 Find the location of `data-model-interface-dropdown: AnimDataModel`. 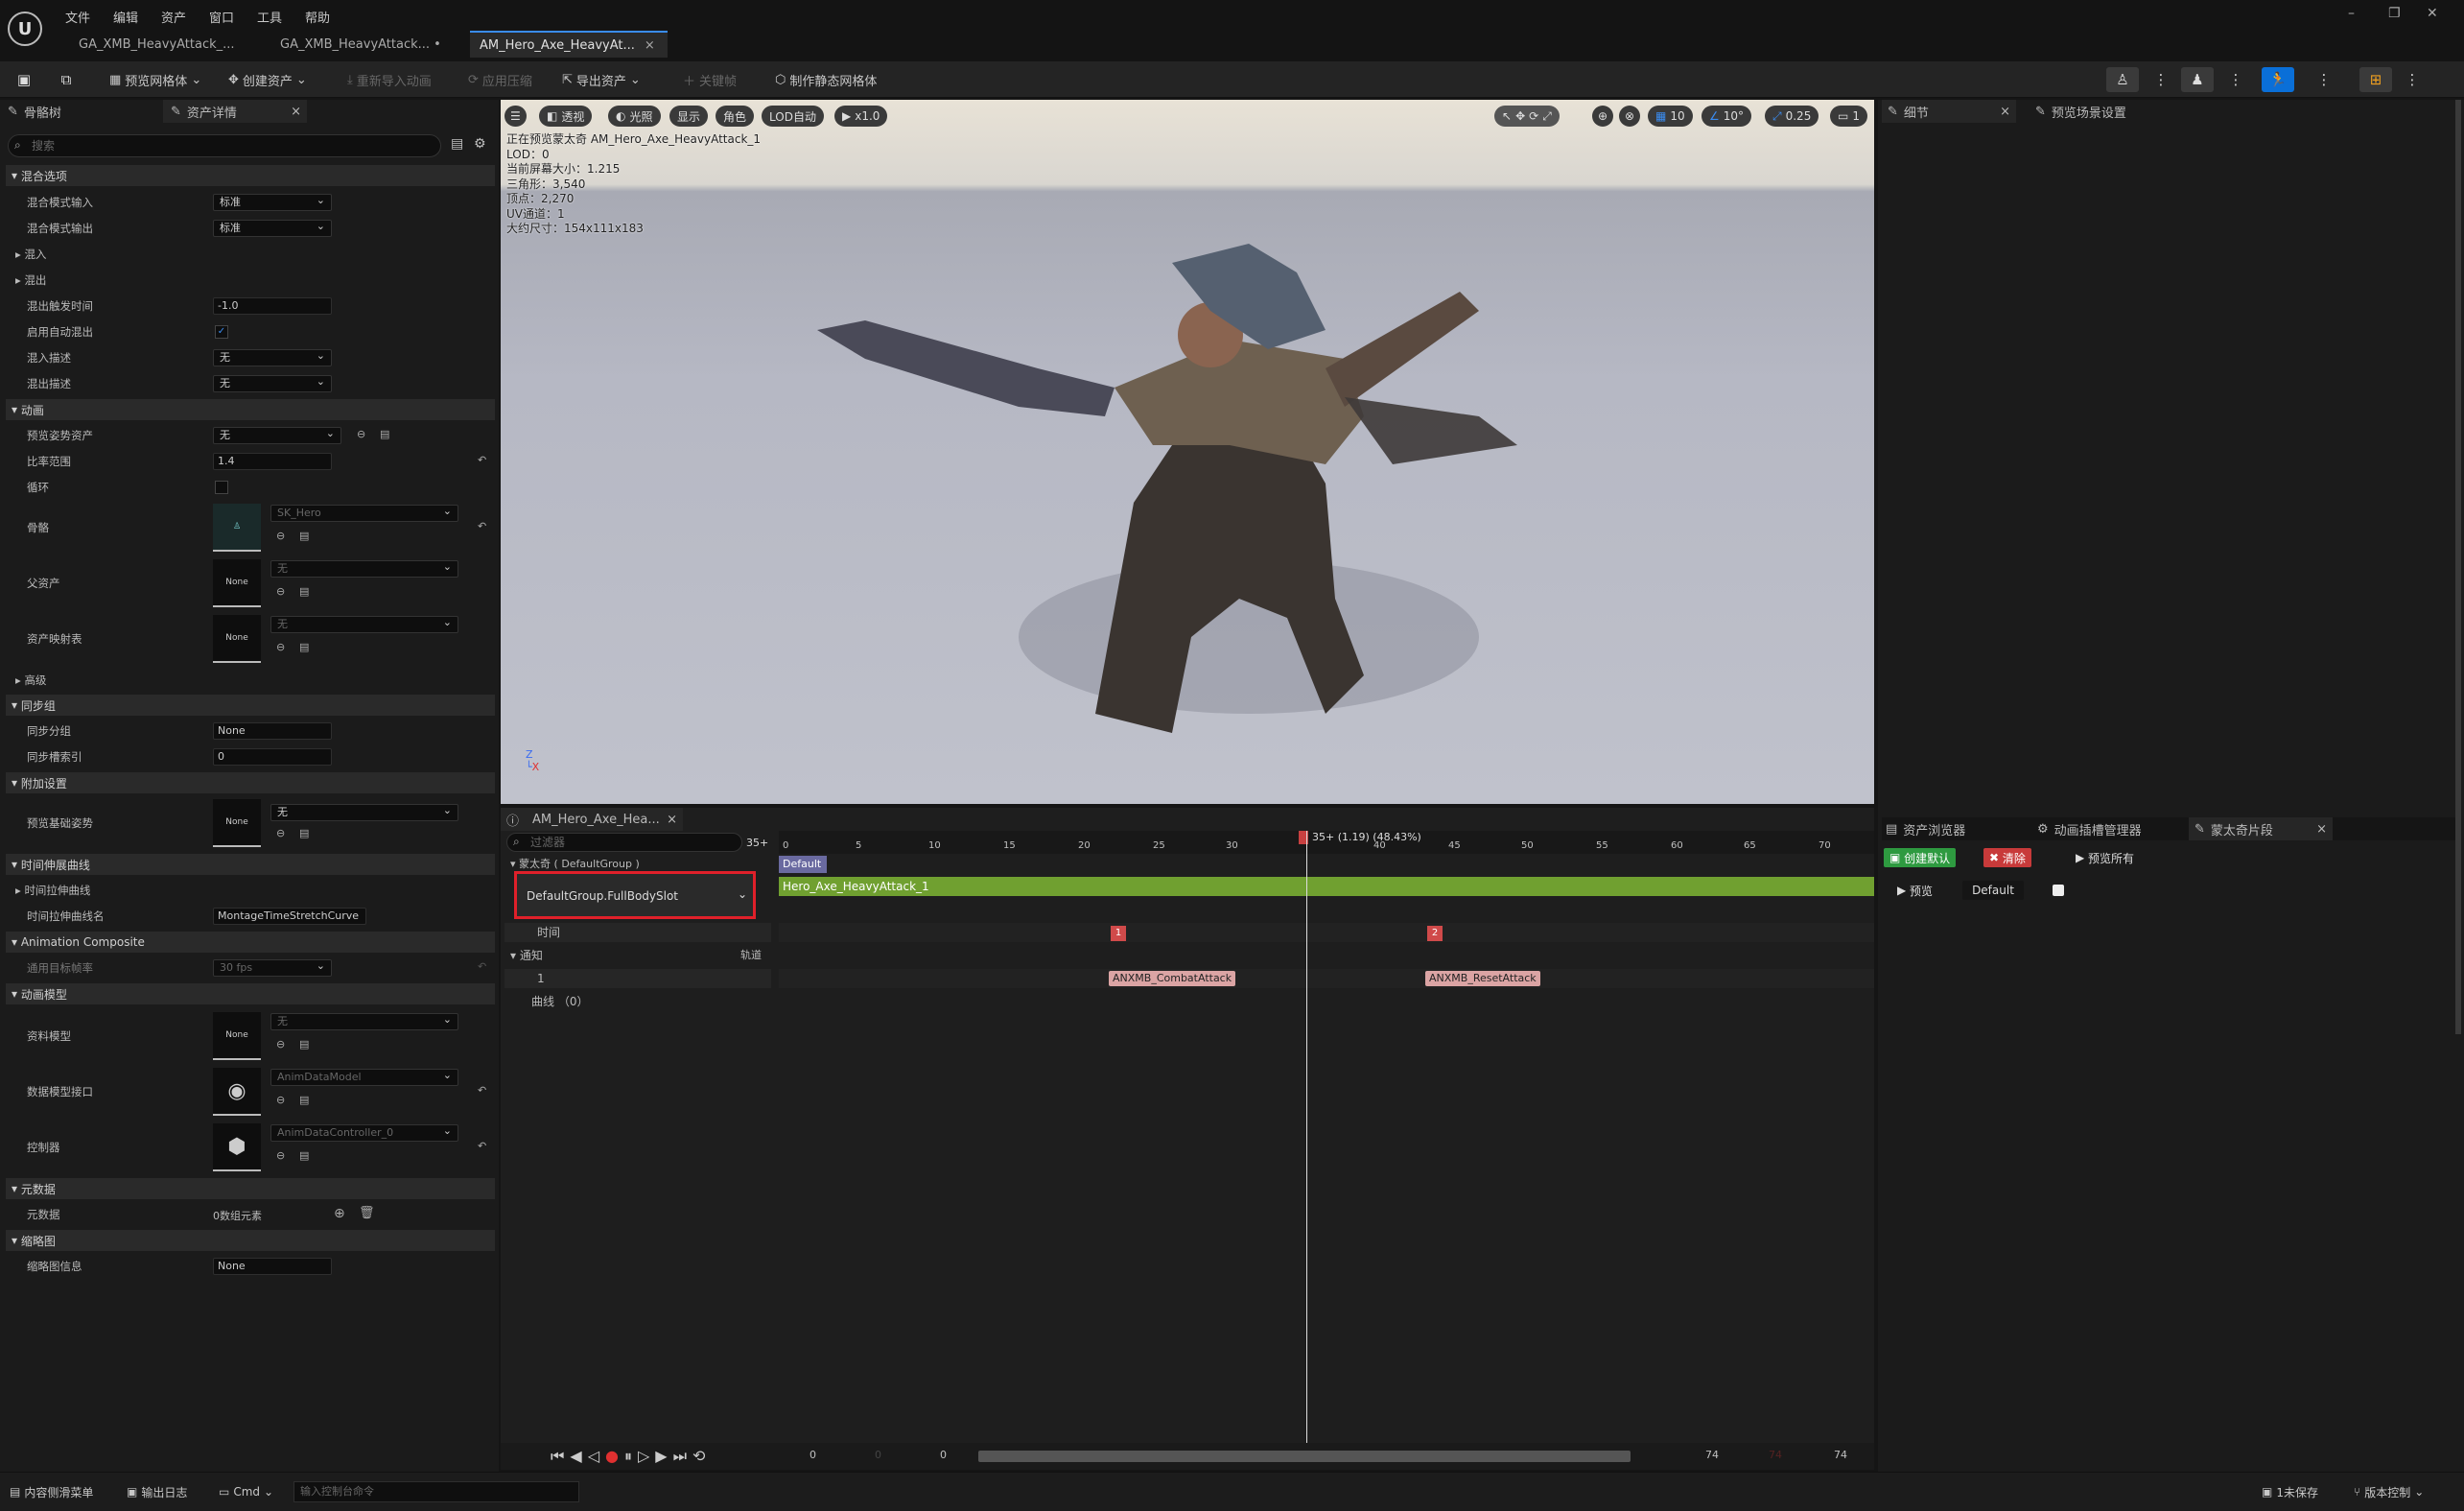

data-model-interface-dropdown: AnimDataModel is located at coordinates (364, 1077).